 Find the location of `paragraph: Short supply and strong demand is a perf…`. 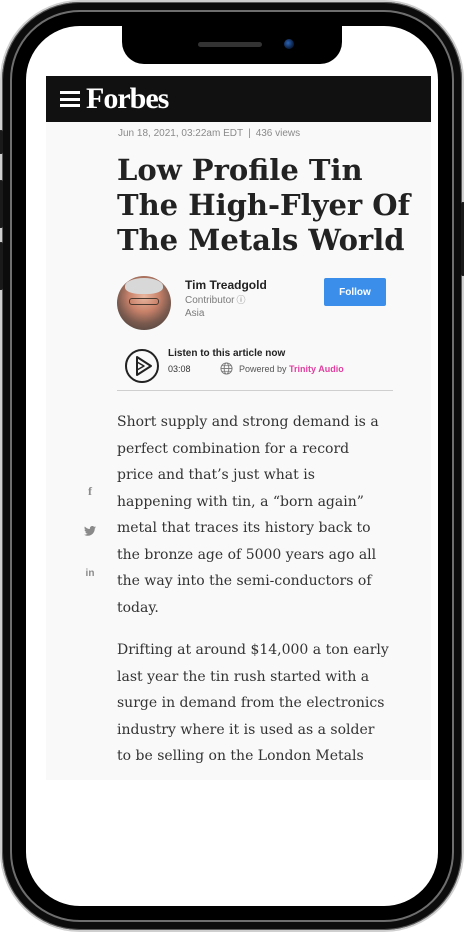

paragraph: Short supply and strong demand is a perf… is located at coordinates (248, 515).